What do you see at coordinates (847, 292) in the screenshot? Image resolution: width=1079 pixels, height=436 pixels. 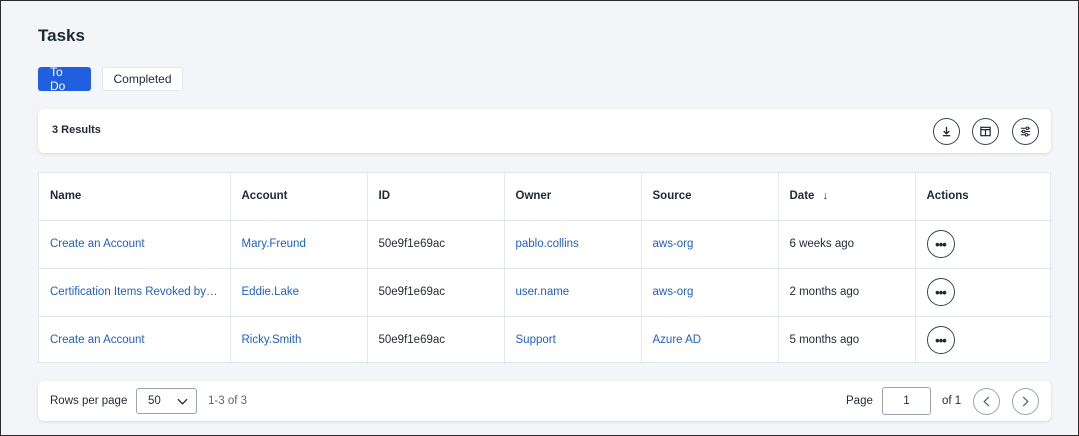 I see `task-date: 2 months ago` at bounding box center [847, 292].